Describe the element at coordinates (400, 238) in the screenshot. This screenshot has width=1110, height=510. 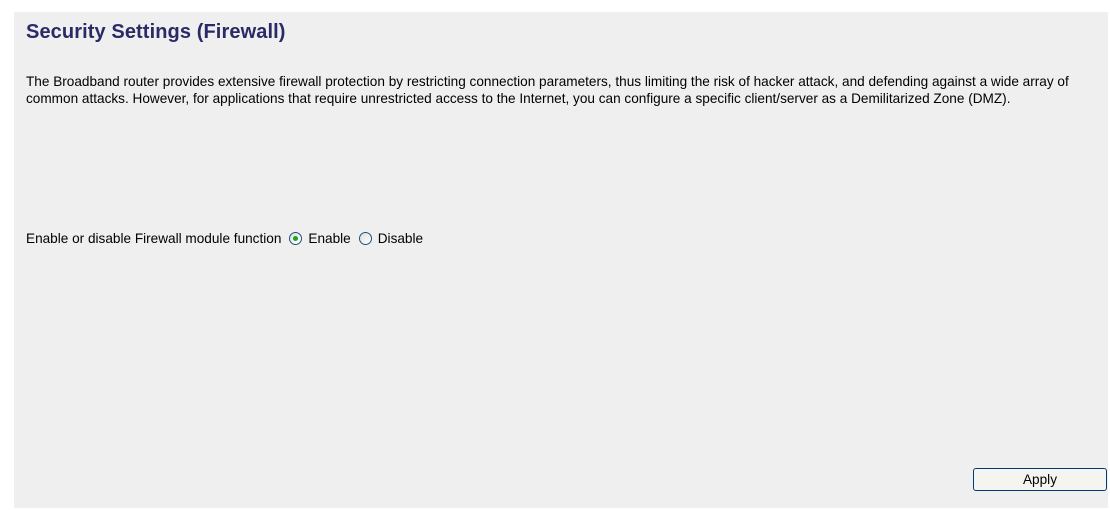
I see `disable-label: Disable` at that location.